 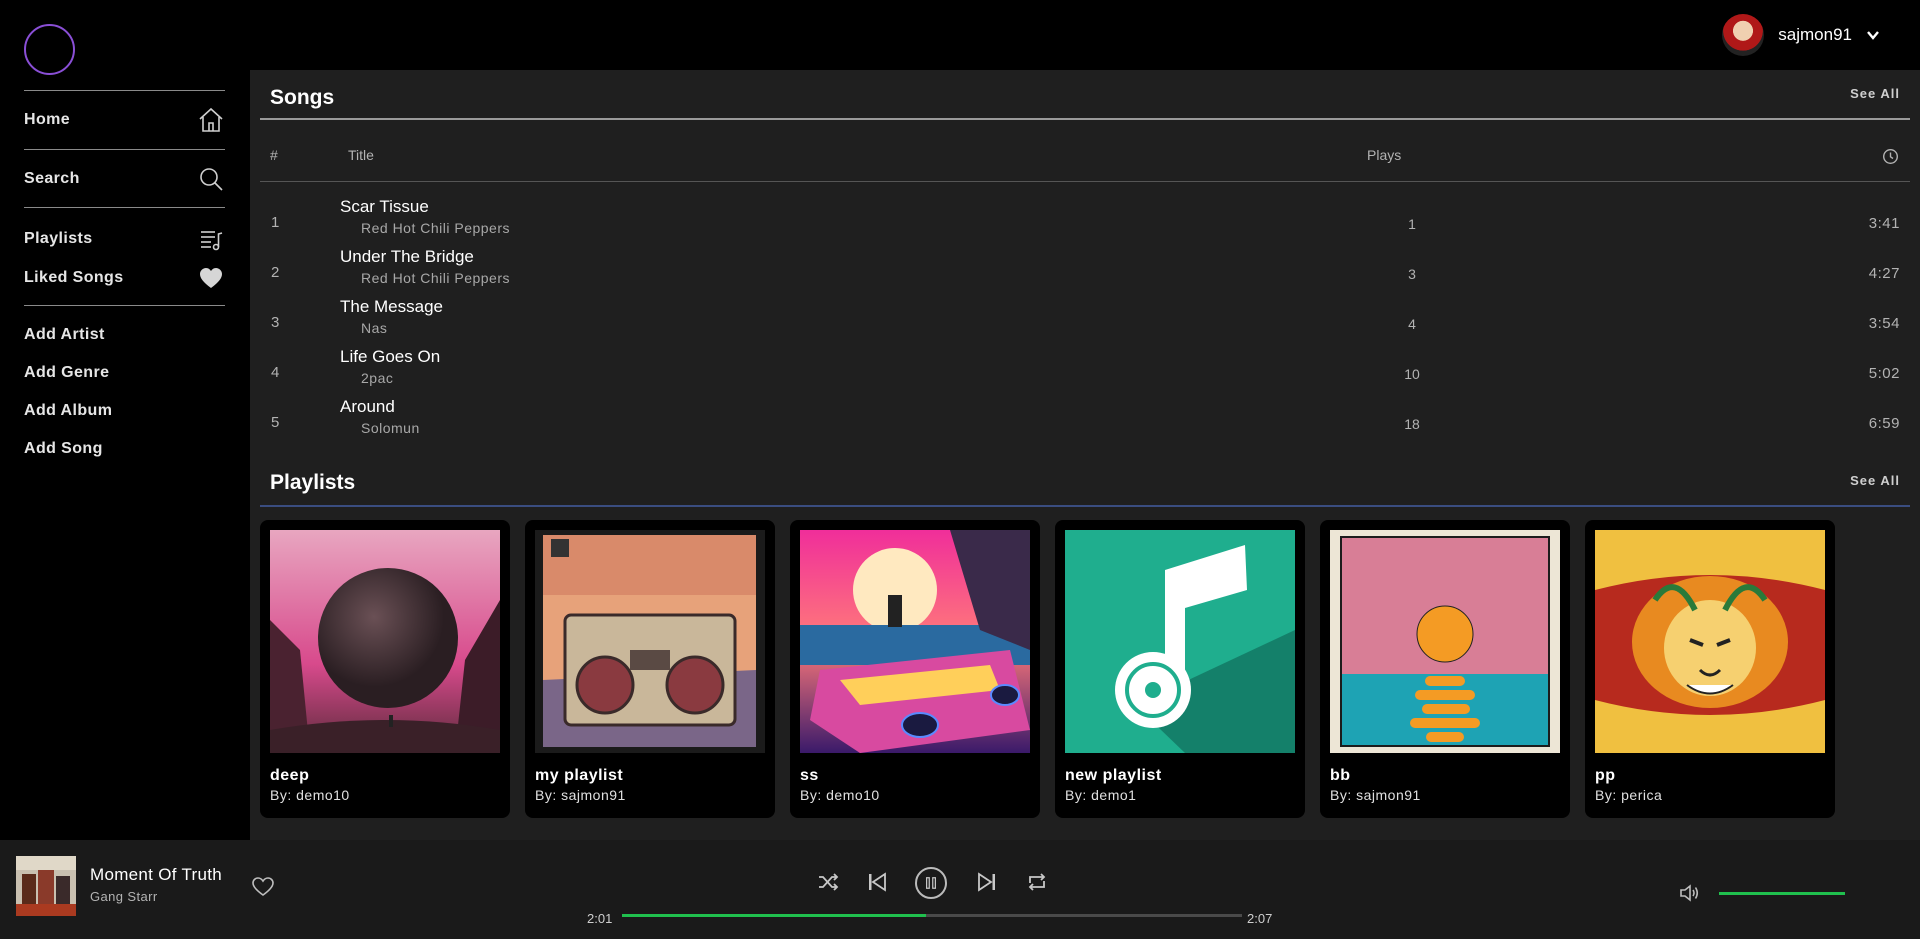 I want to click on sidebar-item-label: Add Artist, so click(x=64, y=334).